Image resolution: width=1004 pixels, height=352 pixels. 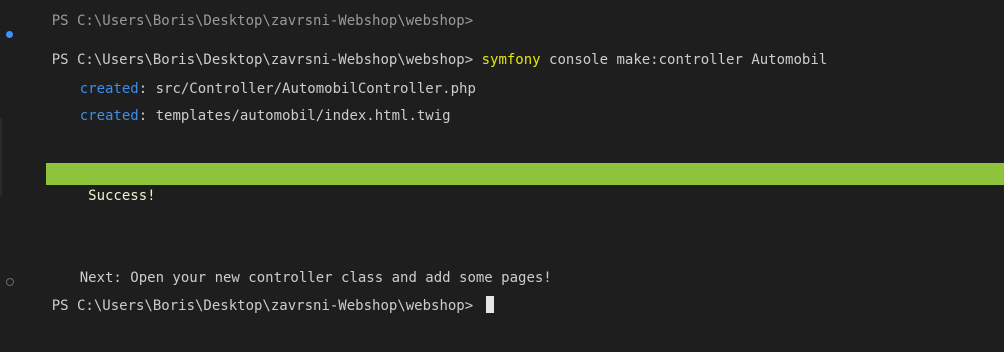 I want to click on success-text: Success!, so click(x=117, y=196).